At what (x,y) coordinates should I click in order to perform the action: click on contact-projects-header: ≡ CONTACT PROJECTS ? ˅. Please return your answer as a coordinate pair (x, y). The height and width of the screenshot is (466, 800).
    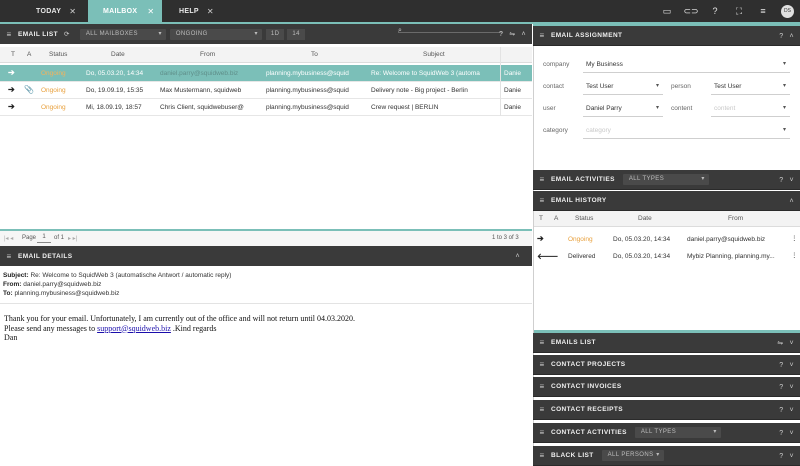
    Looking at the image, I should click on (666, 365).